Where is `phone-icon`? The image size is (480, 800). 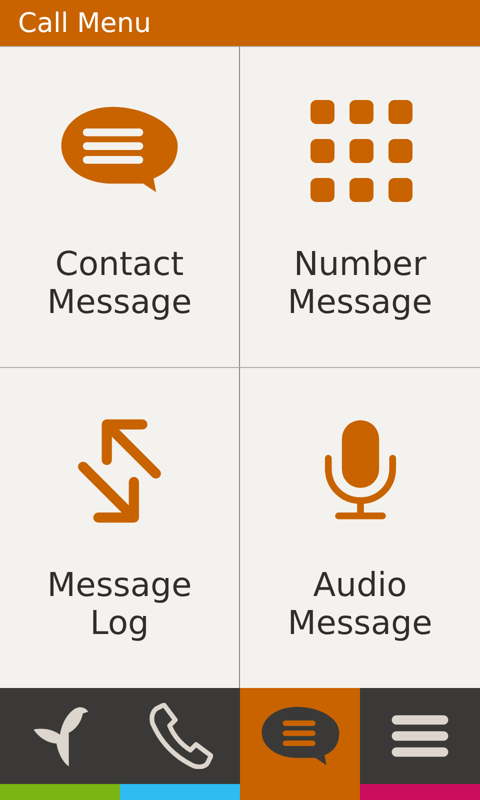
phone-icon is located at coordinates (180, 736).